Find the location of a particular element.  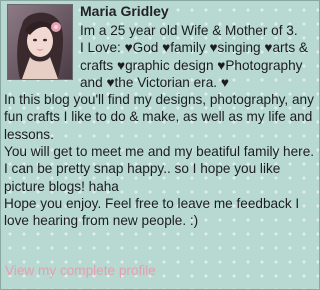

bio-line: I Love: ♥God ♥family ♥singing ♥arts & is located at coordinates (194, 48).